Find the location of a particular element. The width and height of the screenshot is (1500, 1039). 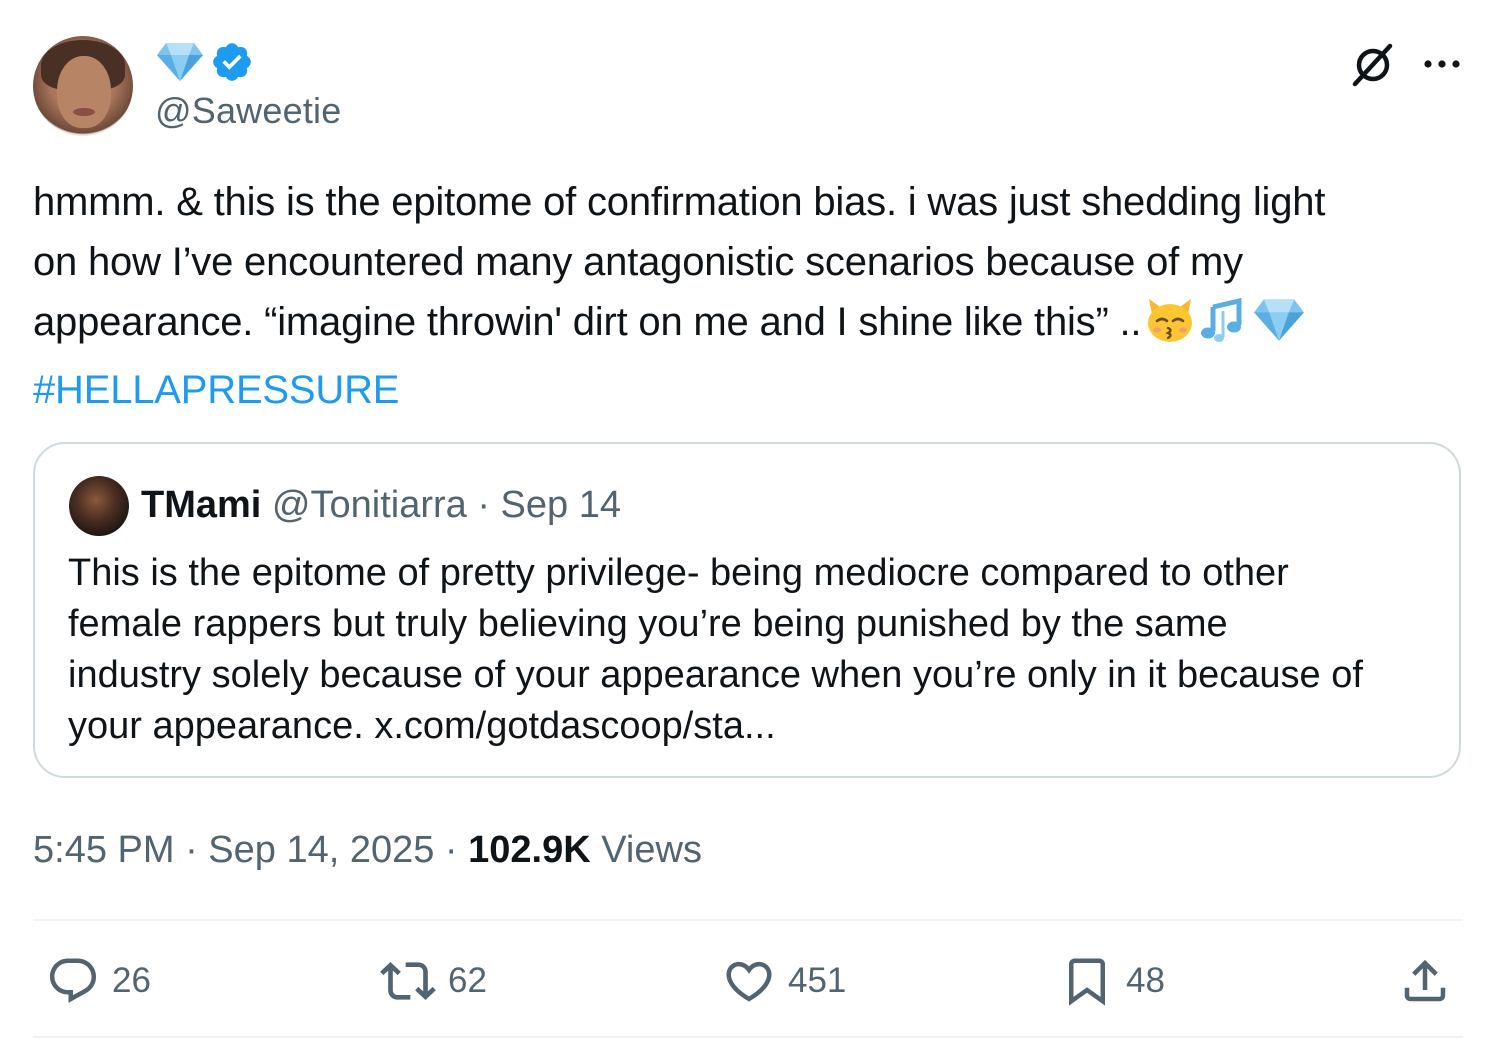

share-icon is located at coordinates (1425, 981).